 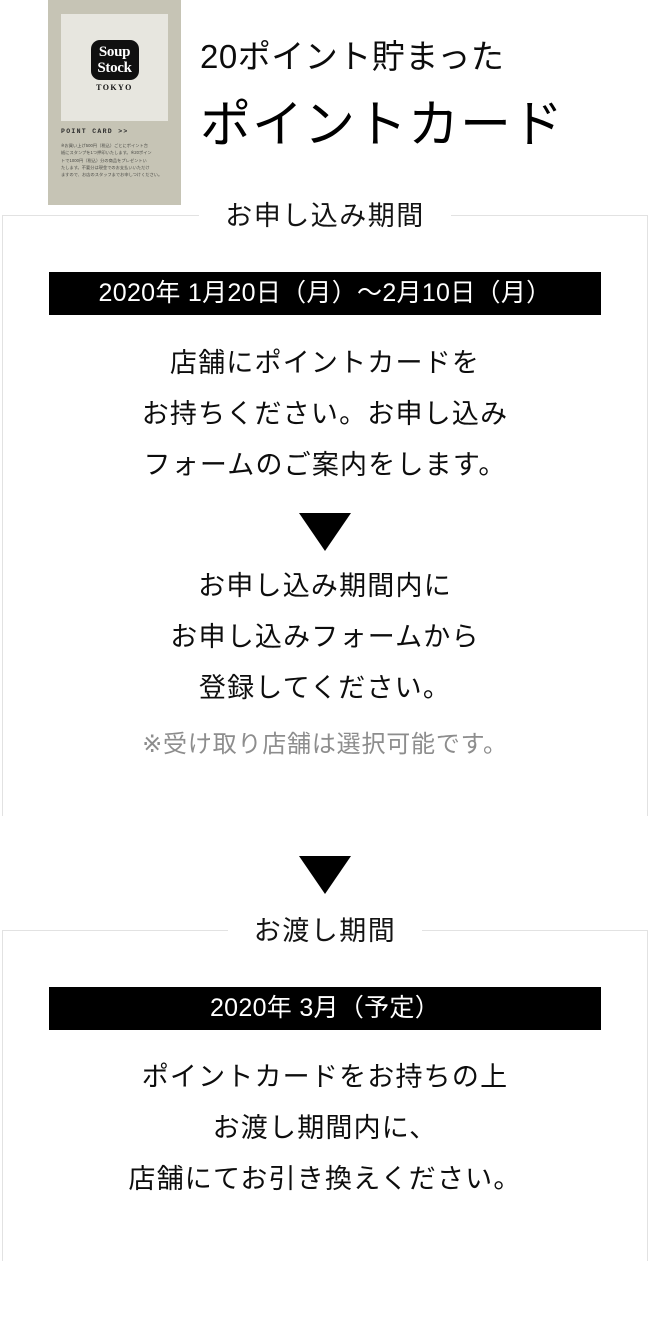 I want to click on card-caption-line: たします。不要分は現金でのお支払いいただけ, so click(x=105, y=167).